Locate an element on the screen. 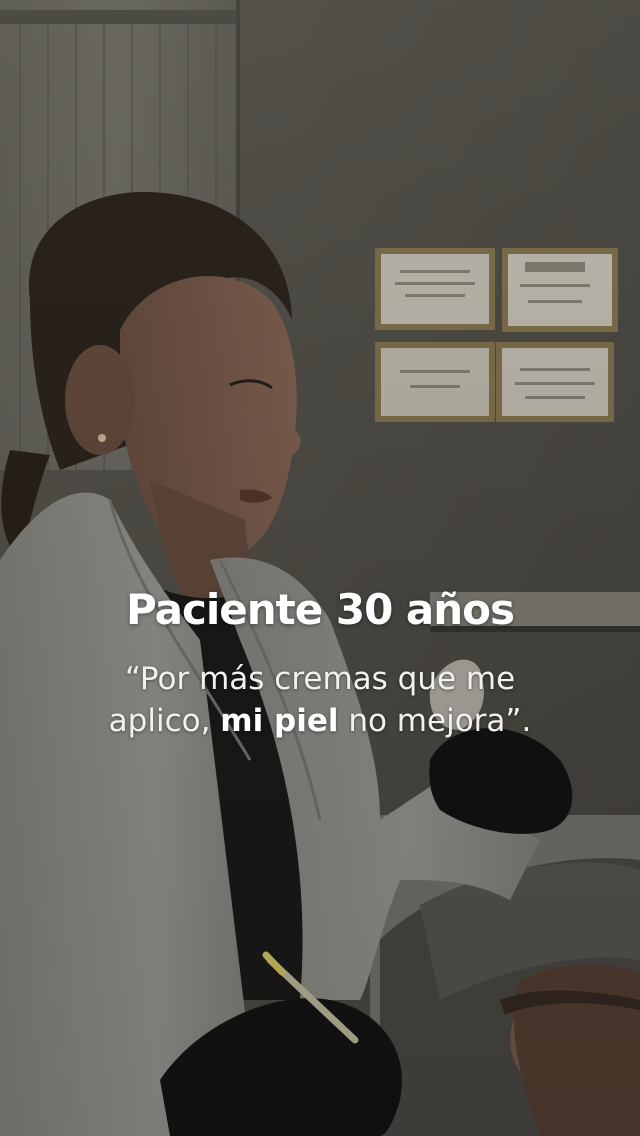 This screenshot has height=1136, width=640. quote-line-2-start: aplico, is located at coordinates (164, 721).